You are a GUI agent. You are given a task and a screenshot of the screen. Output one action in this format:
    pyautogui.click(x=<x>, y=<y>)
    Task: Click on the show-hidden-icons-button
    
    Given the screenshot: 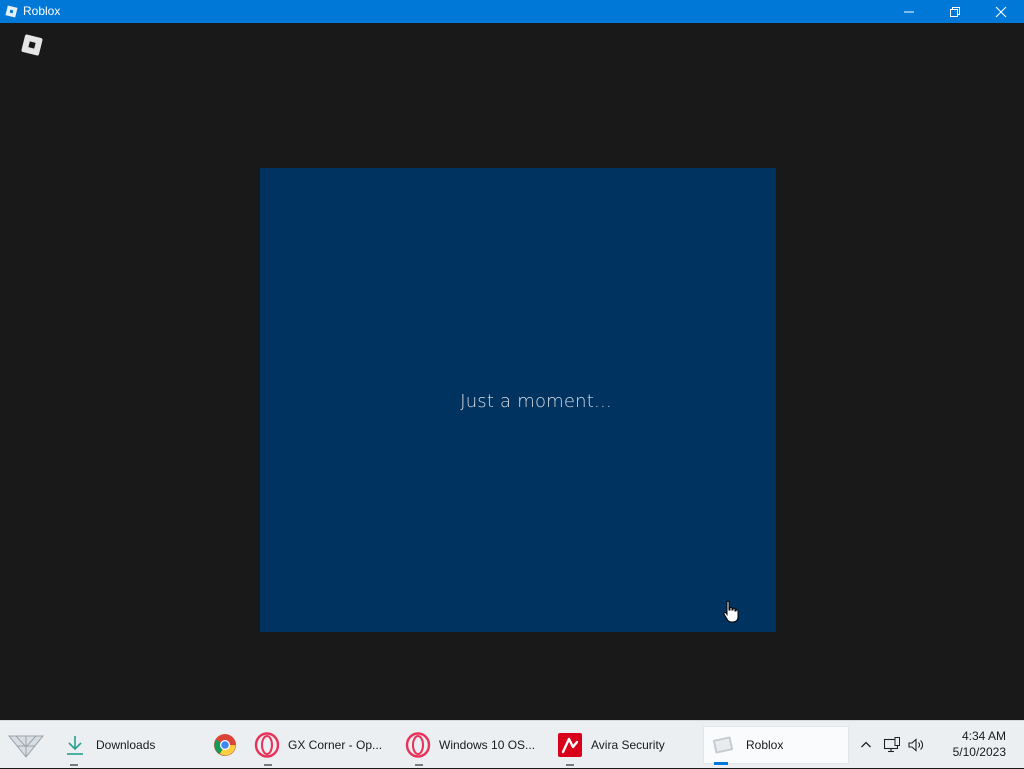 What is the action you would take?
    pyautogui.click(x=866, y=745)
    